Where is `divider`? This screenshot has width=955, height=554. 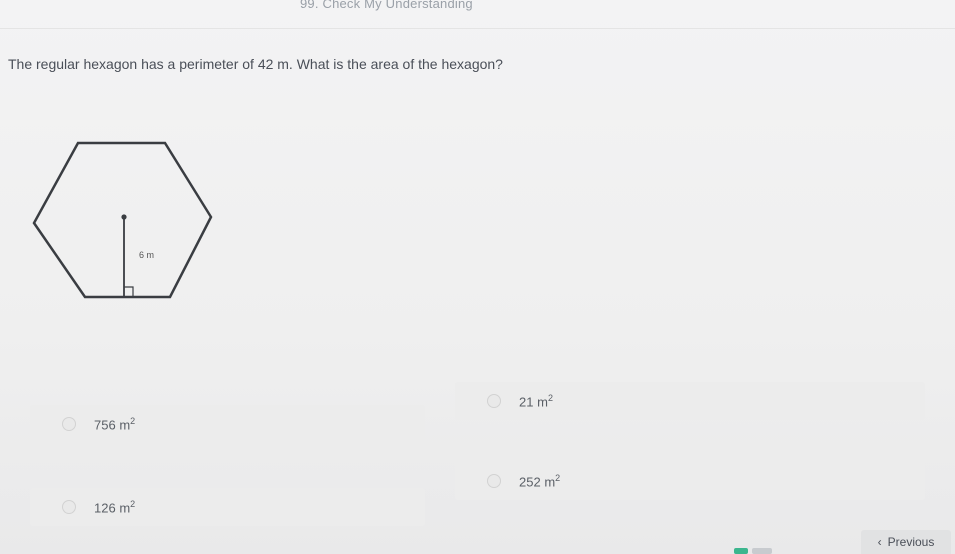 divider is located at coordinates (477, 28).